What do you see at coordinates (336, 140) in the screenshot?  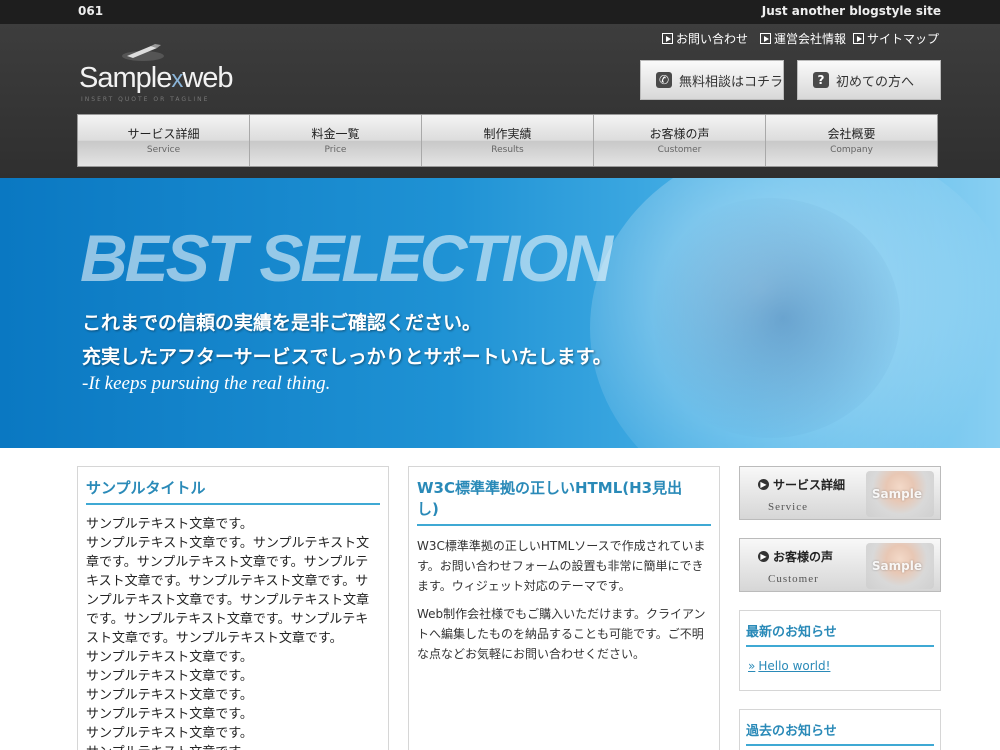 I see `nav-item-price: 料金一覧 Price` at bounding box center [336, 140].